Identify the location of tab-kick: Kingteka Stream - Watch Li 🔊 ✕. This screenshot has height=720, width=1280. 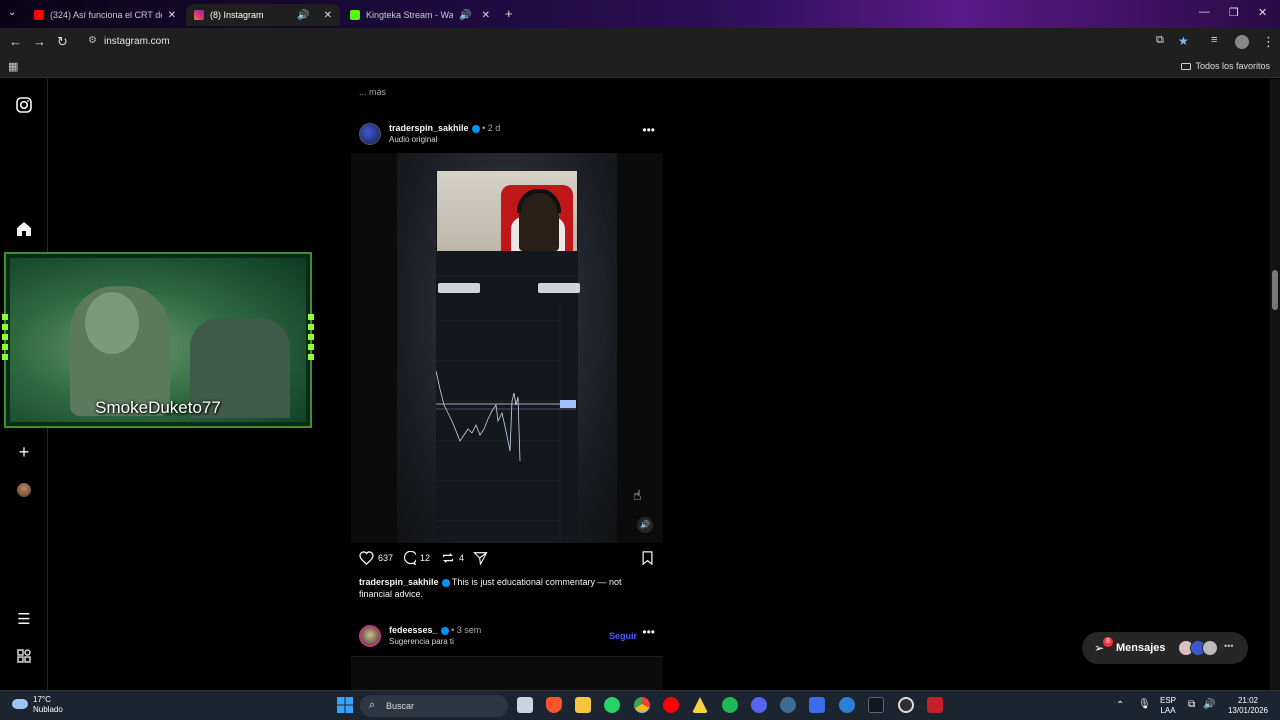
(420, 15).